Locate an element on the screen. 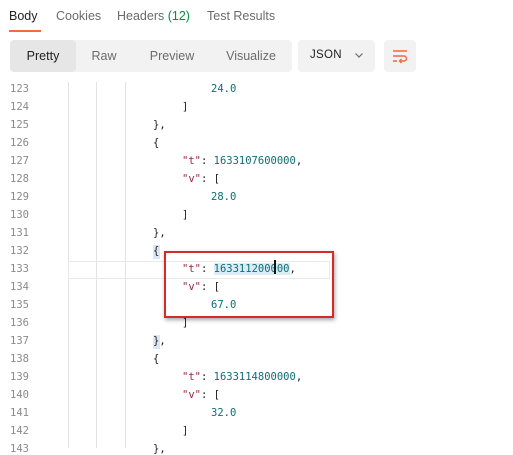 The width and height of the screenshot is (513, 455). headers-count-badge: (12) is located at coordinates (178, 16).